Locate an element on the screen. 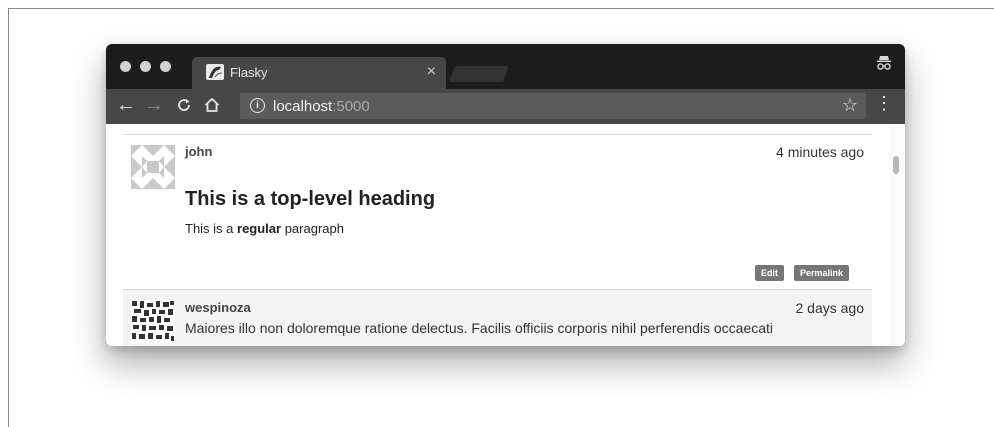 The width and height of the screenshot is (994, 427). post-author: wespinoza is located at coordinates (218, 307).